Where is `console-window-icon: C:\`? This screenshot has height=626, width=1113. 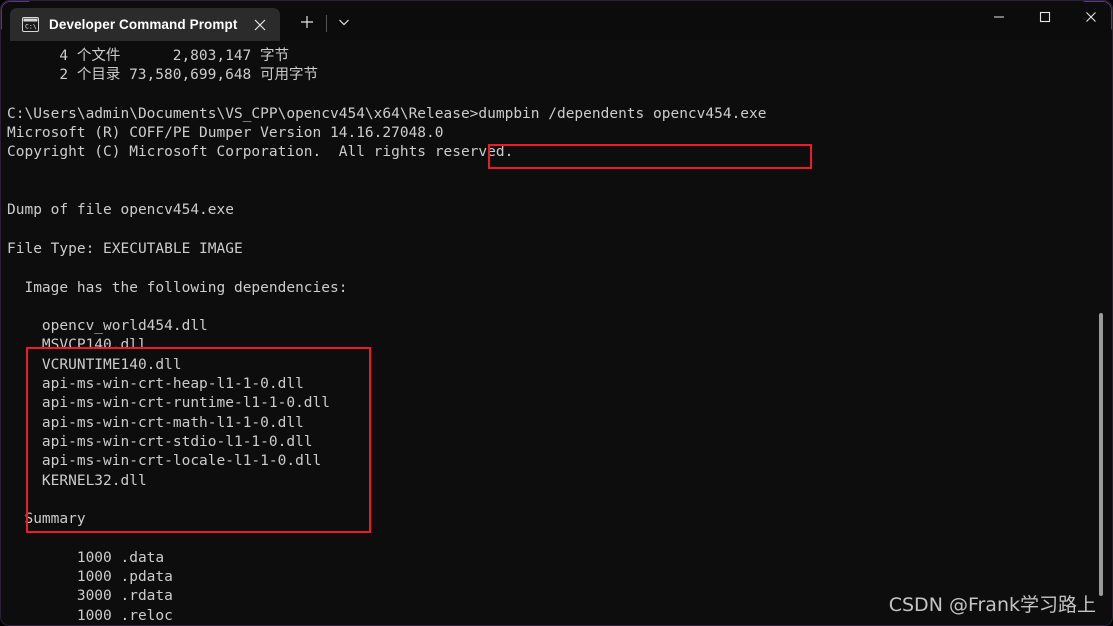
console-window-icon: C:\ is located at coordinates (30, 24).